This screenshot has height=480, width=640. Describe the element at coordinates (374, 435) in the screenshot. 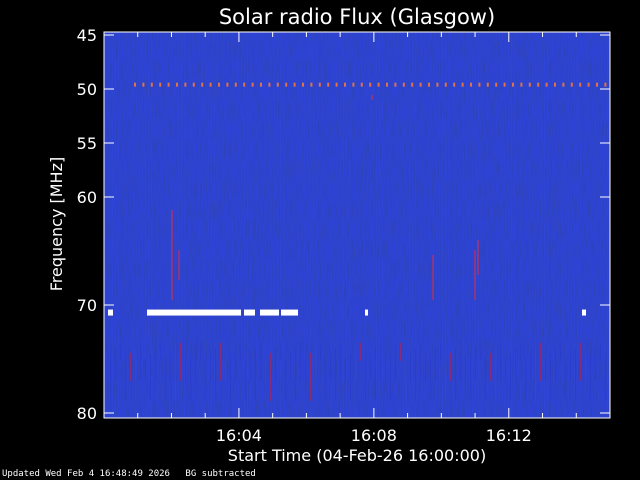

I see `x-tick-label: 16:08` at that location.